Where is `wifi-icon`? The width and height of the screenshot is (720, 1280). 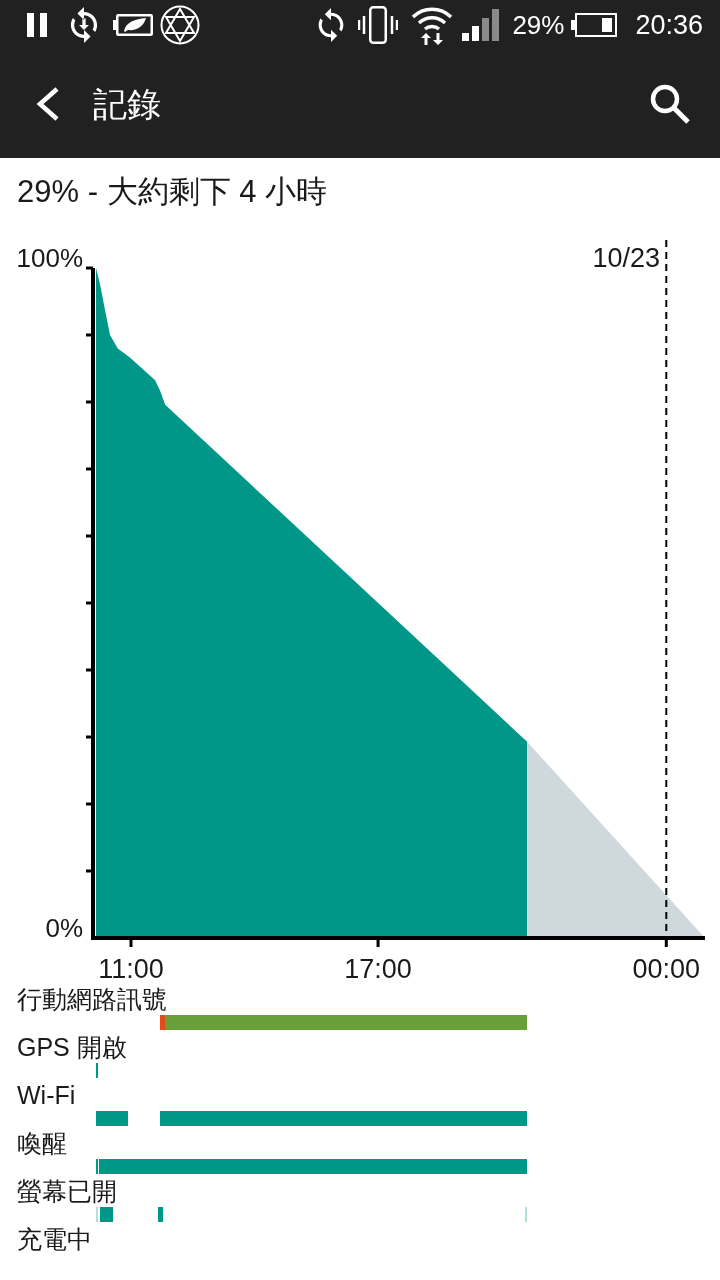 wifi-icon is located at coordinates (432, 25).